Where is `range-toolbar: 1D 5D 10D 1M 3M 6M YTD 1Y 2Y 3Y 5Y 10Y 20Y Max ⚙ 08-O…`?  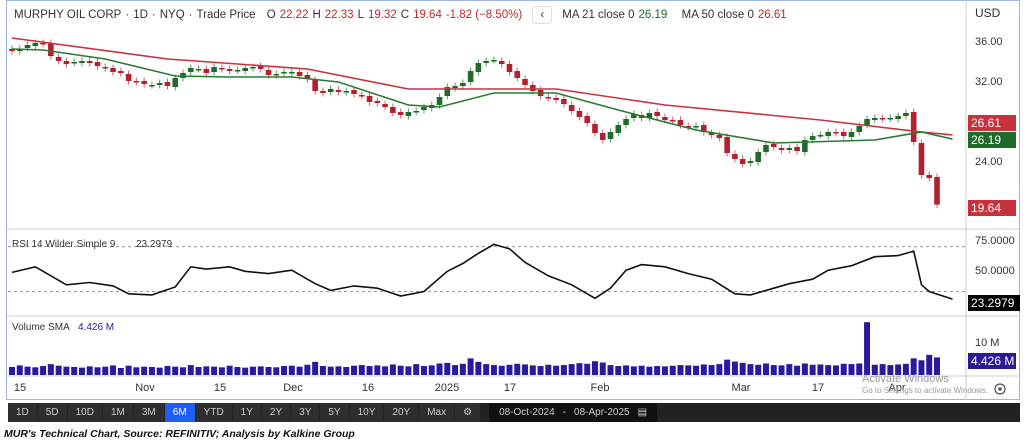 range-toolbar: 1D 5D 10D 1M 3M 6M YTD 1Y 2Y 3Y 5Y 10Y 20Y Max ⚙ 08-O… is located at coordinates (514, 412).